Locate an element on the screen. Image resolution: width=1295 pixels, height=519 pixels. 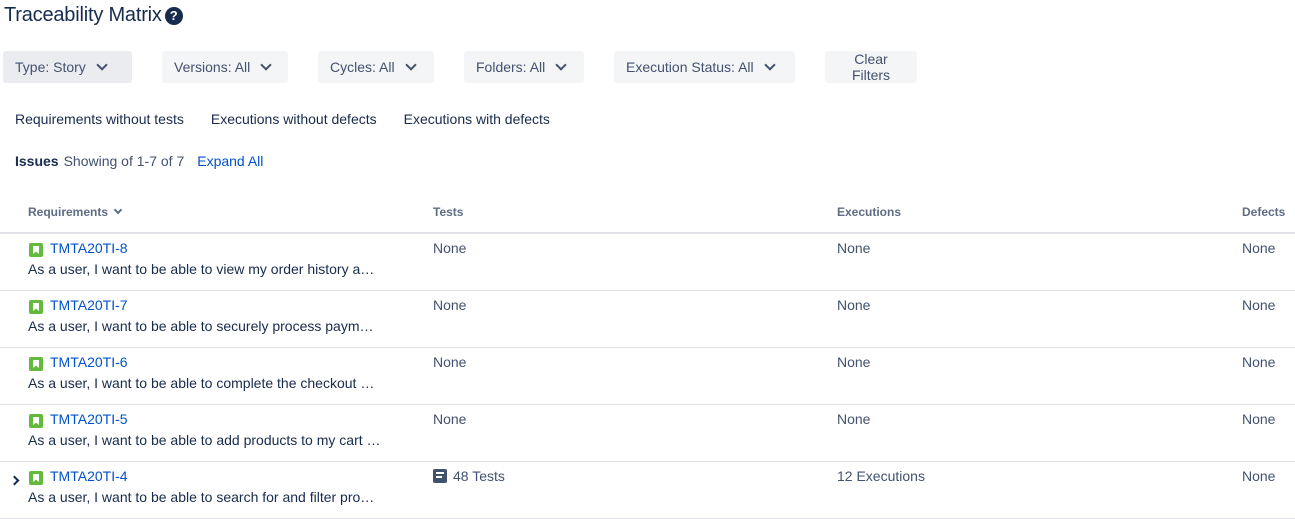
chevron-right-icon is located at coordinates (14, 480).